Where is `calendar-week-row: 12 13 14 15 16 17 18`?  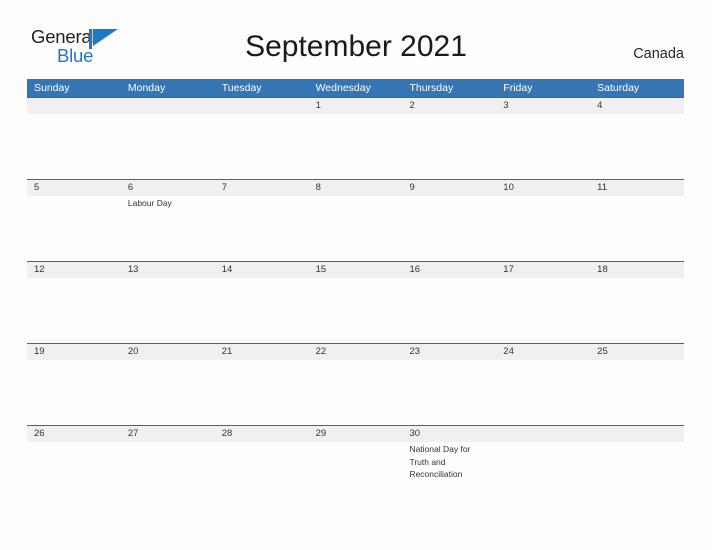 calendar-week-row: 12 13 14 15 16 17 18 is located at coordinates (355, 302).